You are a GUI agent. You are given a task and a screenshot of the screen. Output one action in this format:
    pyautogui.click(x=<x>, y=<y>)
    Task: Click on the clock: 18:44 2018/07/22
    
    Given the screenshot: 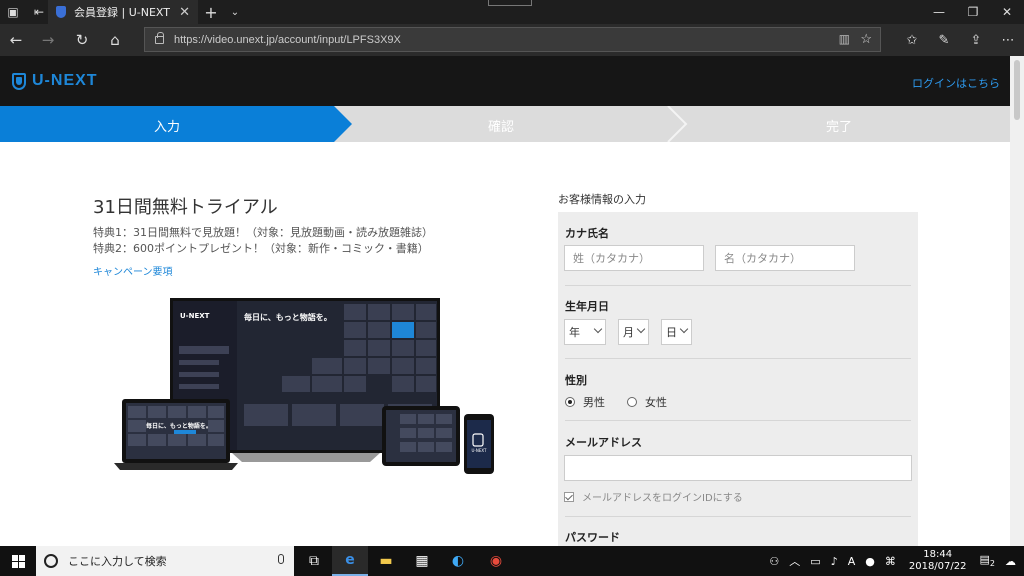 What is the action you would take?
    pyautogui.click(x=938, y=561)
    